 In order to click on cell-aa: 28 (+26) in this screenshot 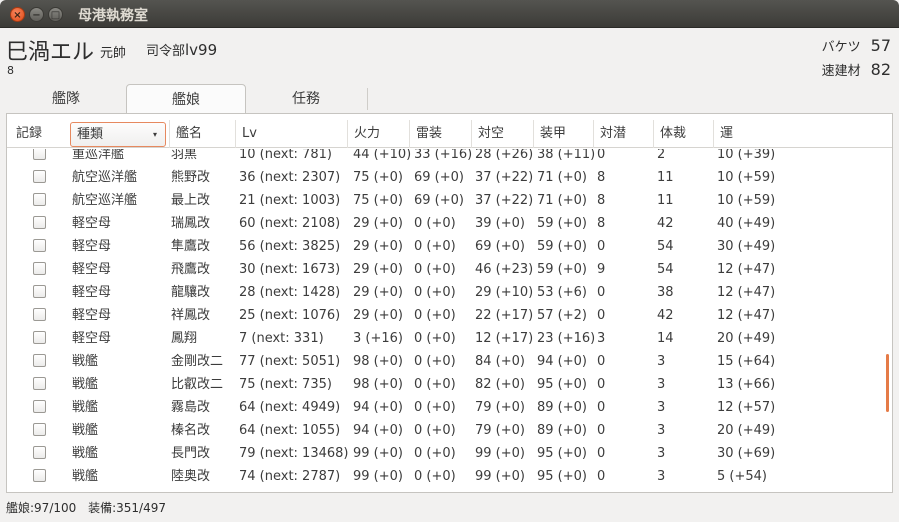, I will do `click(504, 155)`.